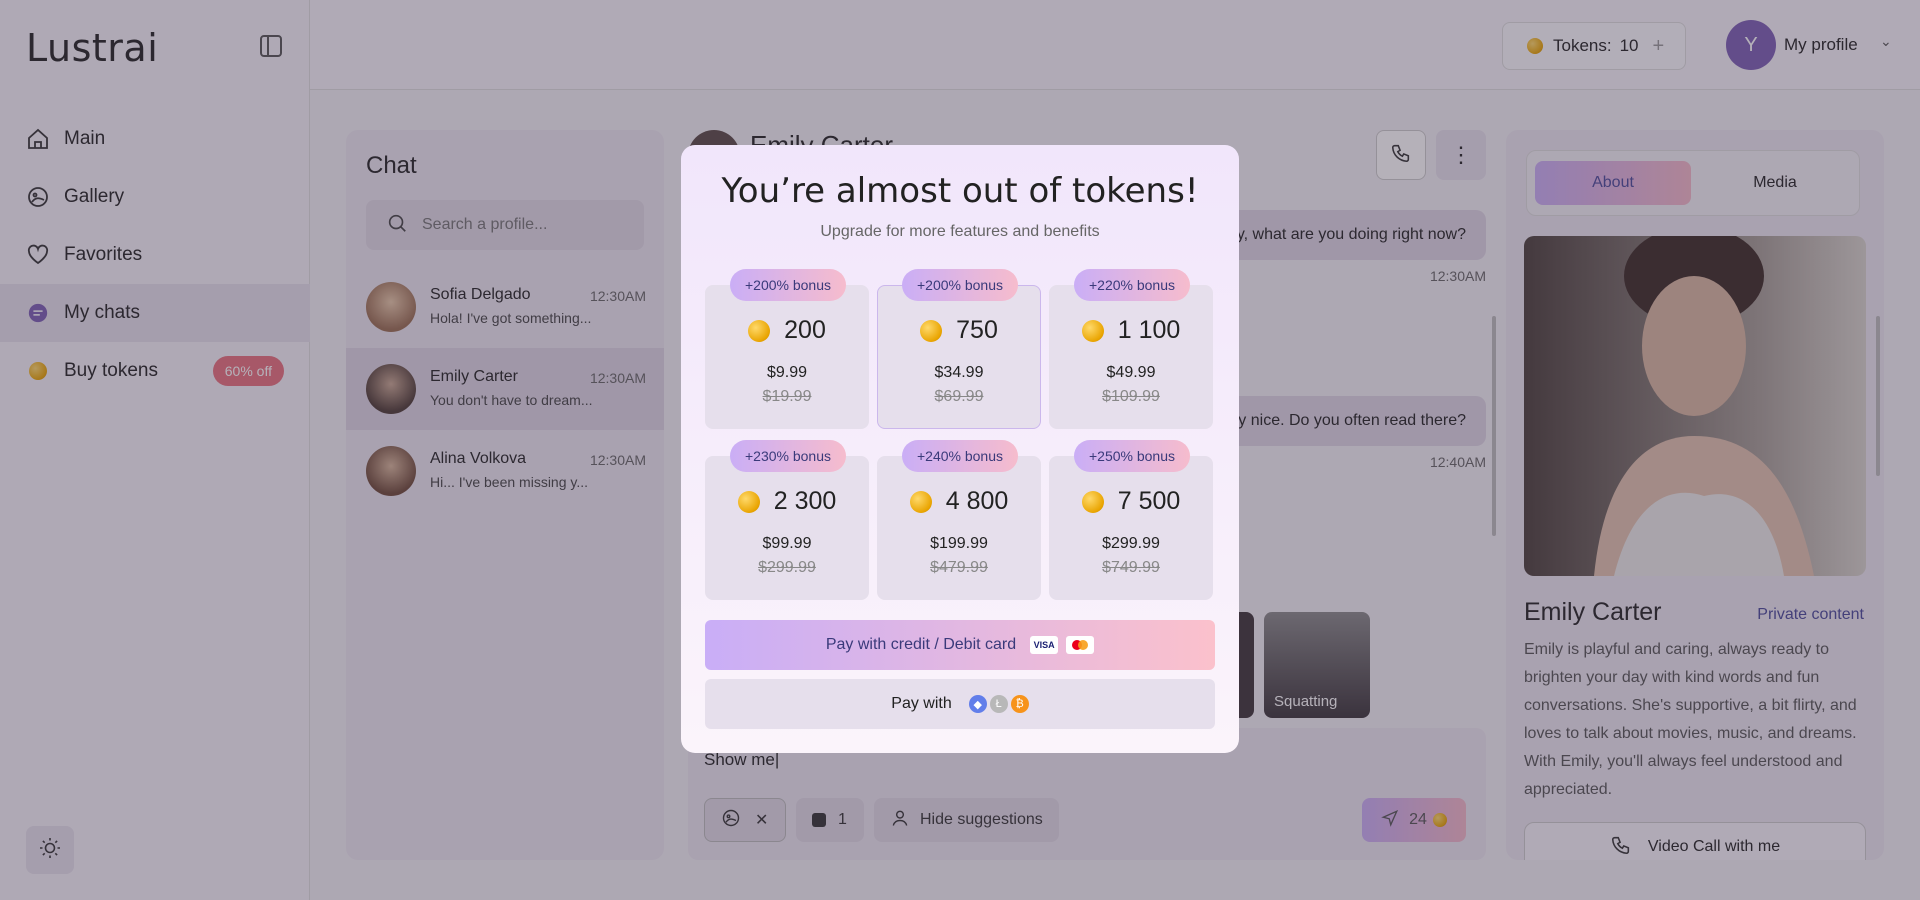  What do you see at coordinates (787, 349) in the screenshot?
I see `token-pack: +200% bonus 200 $9.99 $19.99` at bounding box center [787, 349].